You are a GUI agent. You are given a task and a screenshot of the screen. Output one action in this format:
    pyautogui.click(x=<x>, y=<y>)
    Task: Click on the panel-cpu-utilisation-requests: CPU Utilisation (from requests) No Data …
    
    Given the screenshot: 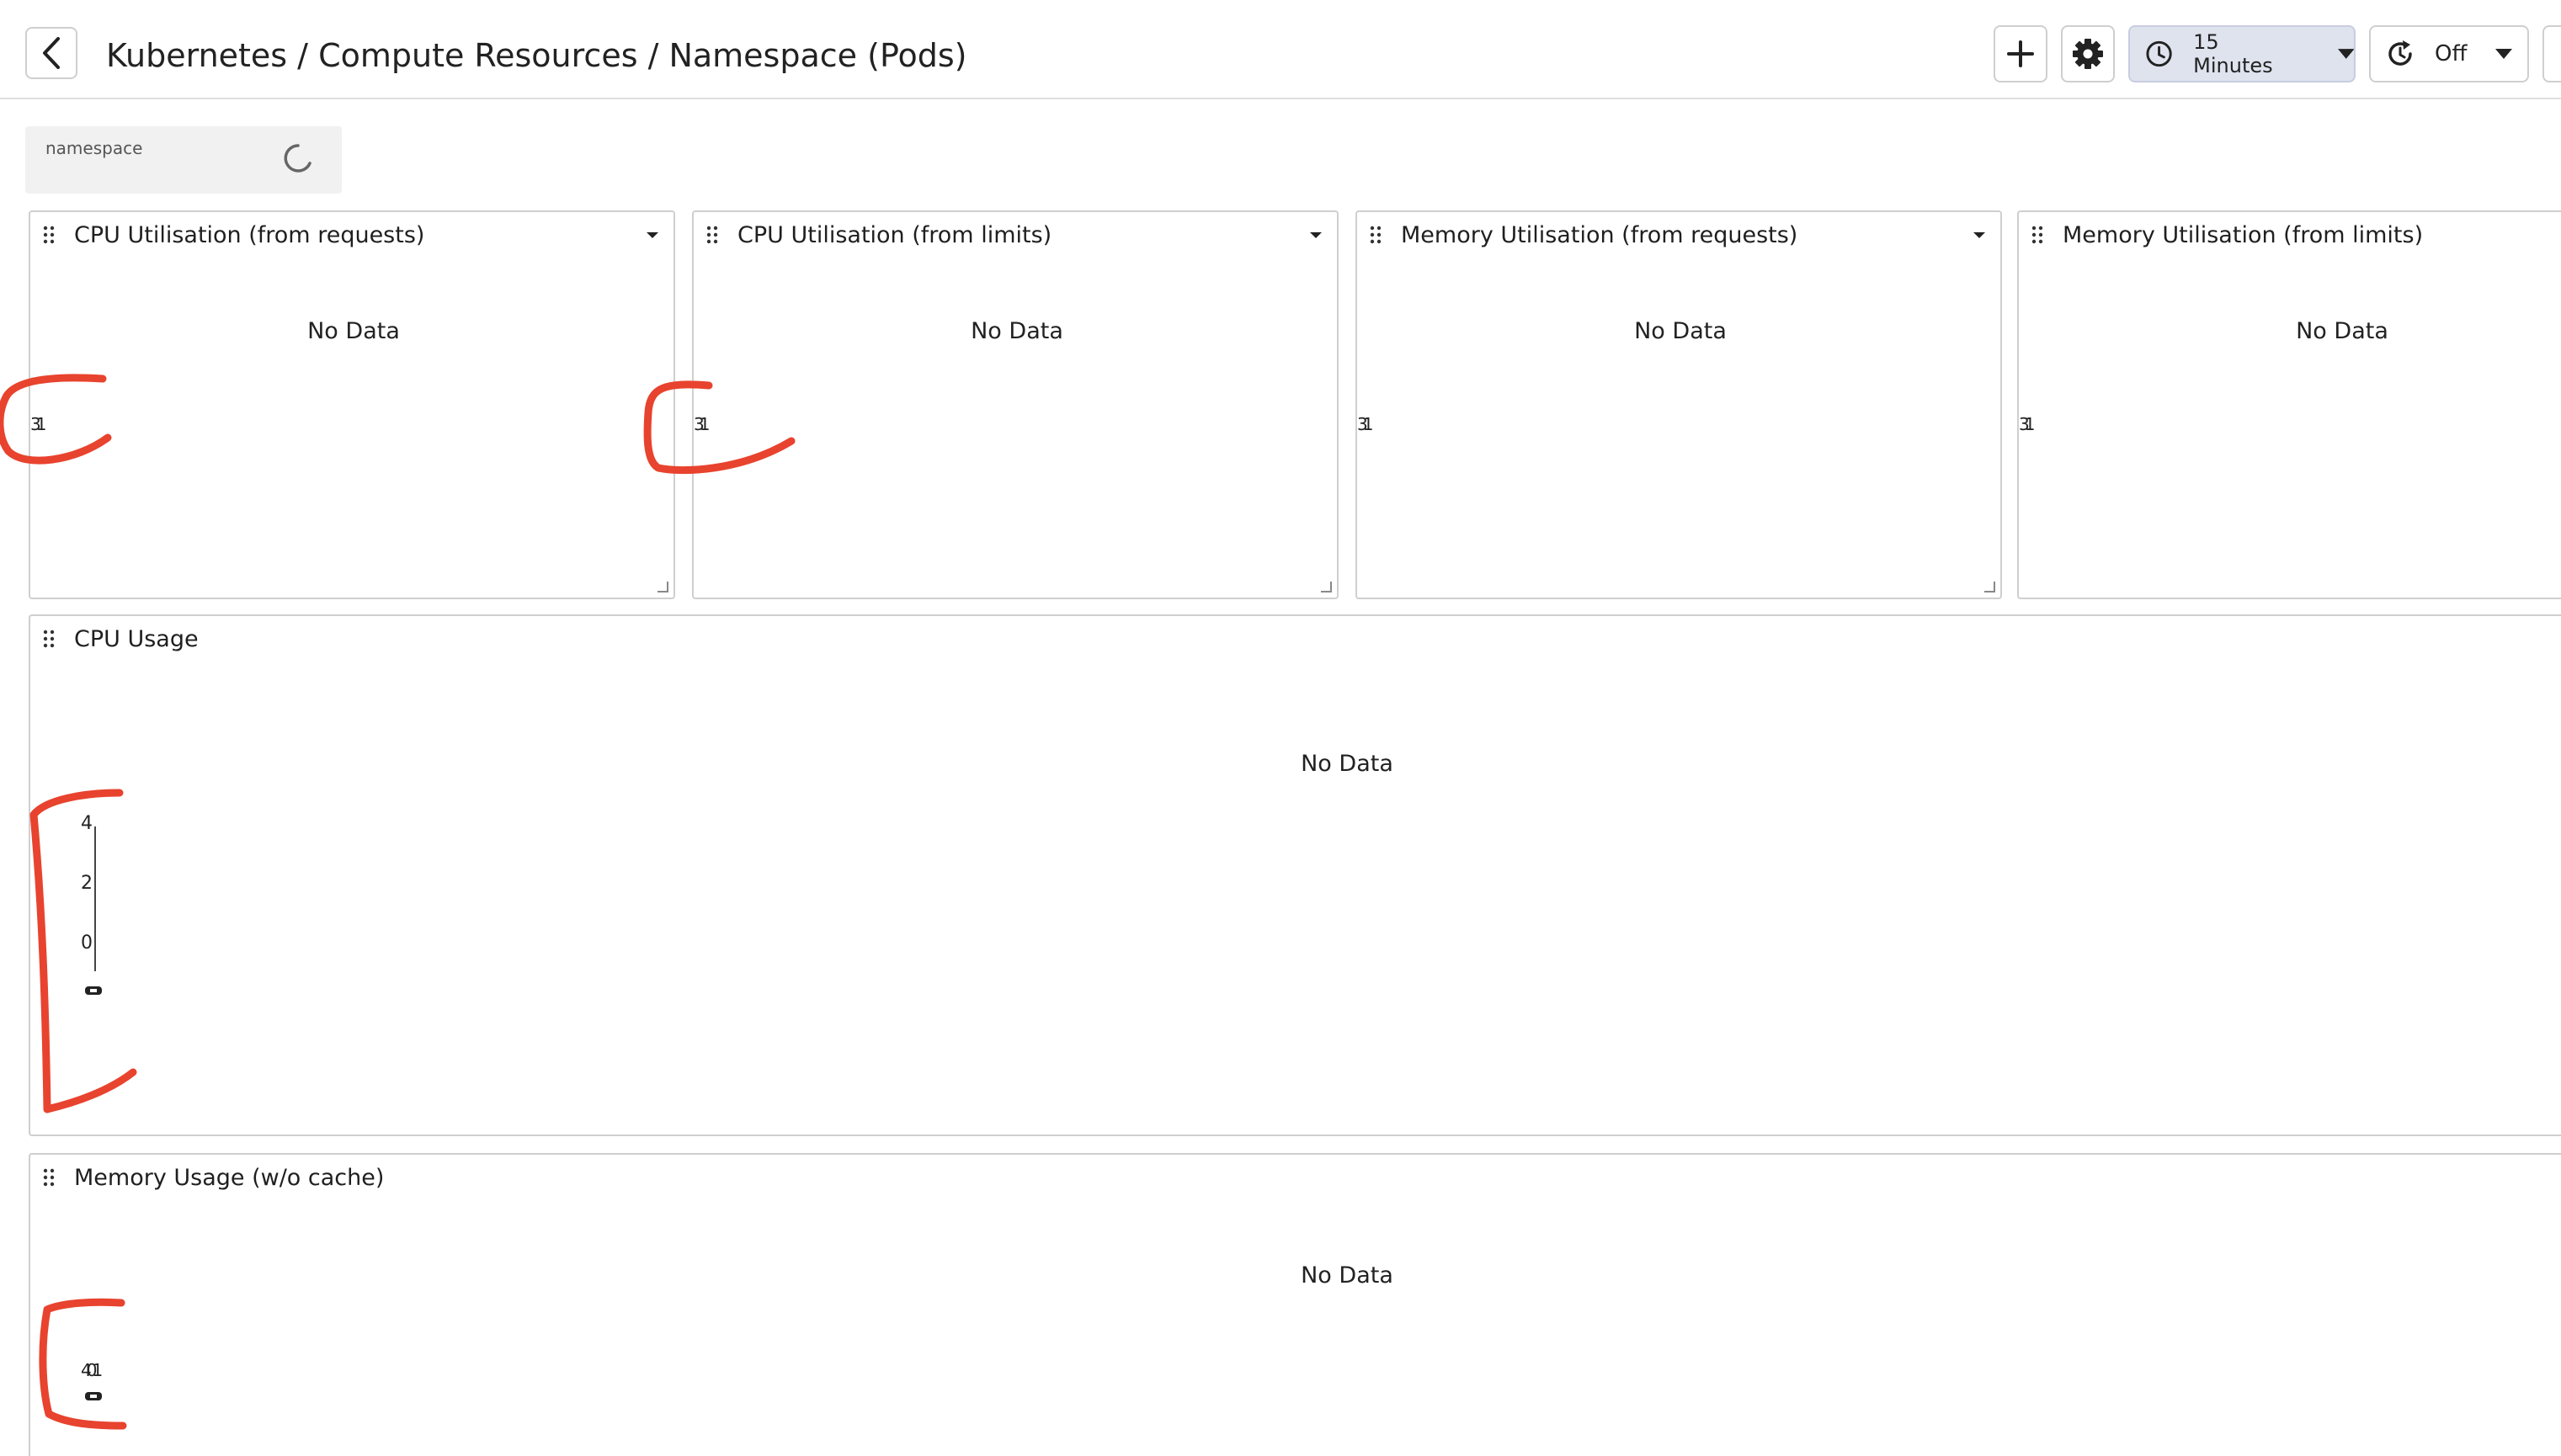 What is the action you would take?
    pyautogui.click(x=352, y=404)
    